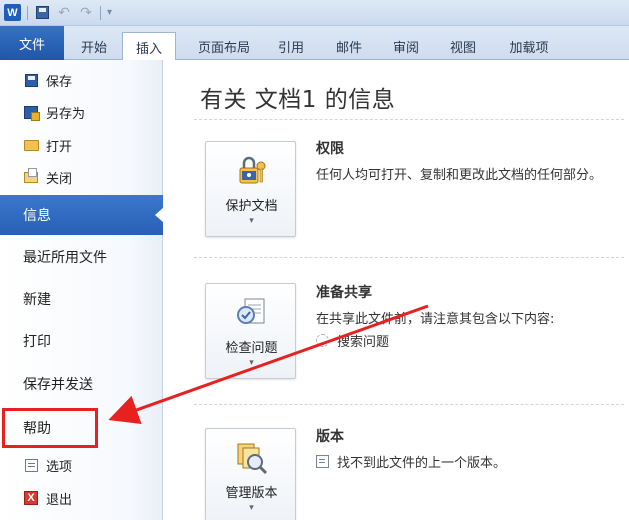 The height and width of the screenshot is (520, 629). What do you see at coordinates (31, 176) in the screenshot?
I see `close-file-icon` at bounding box center [31, 176].